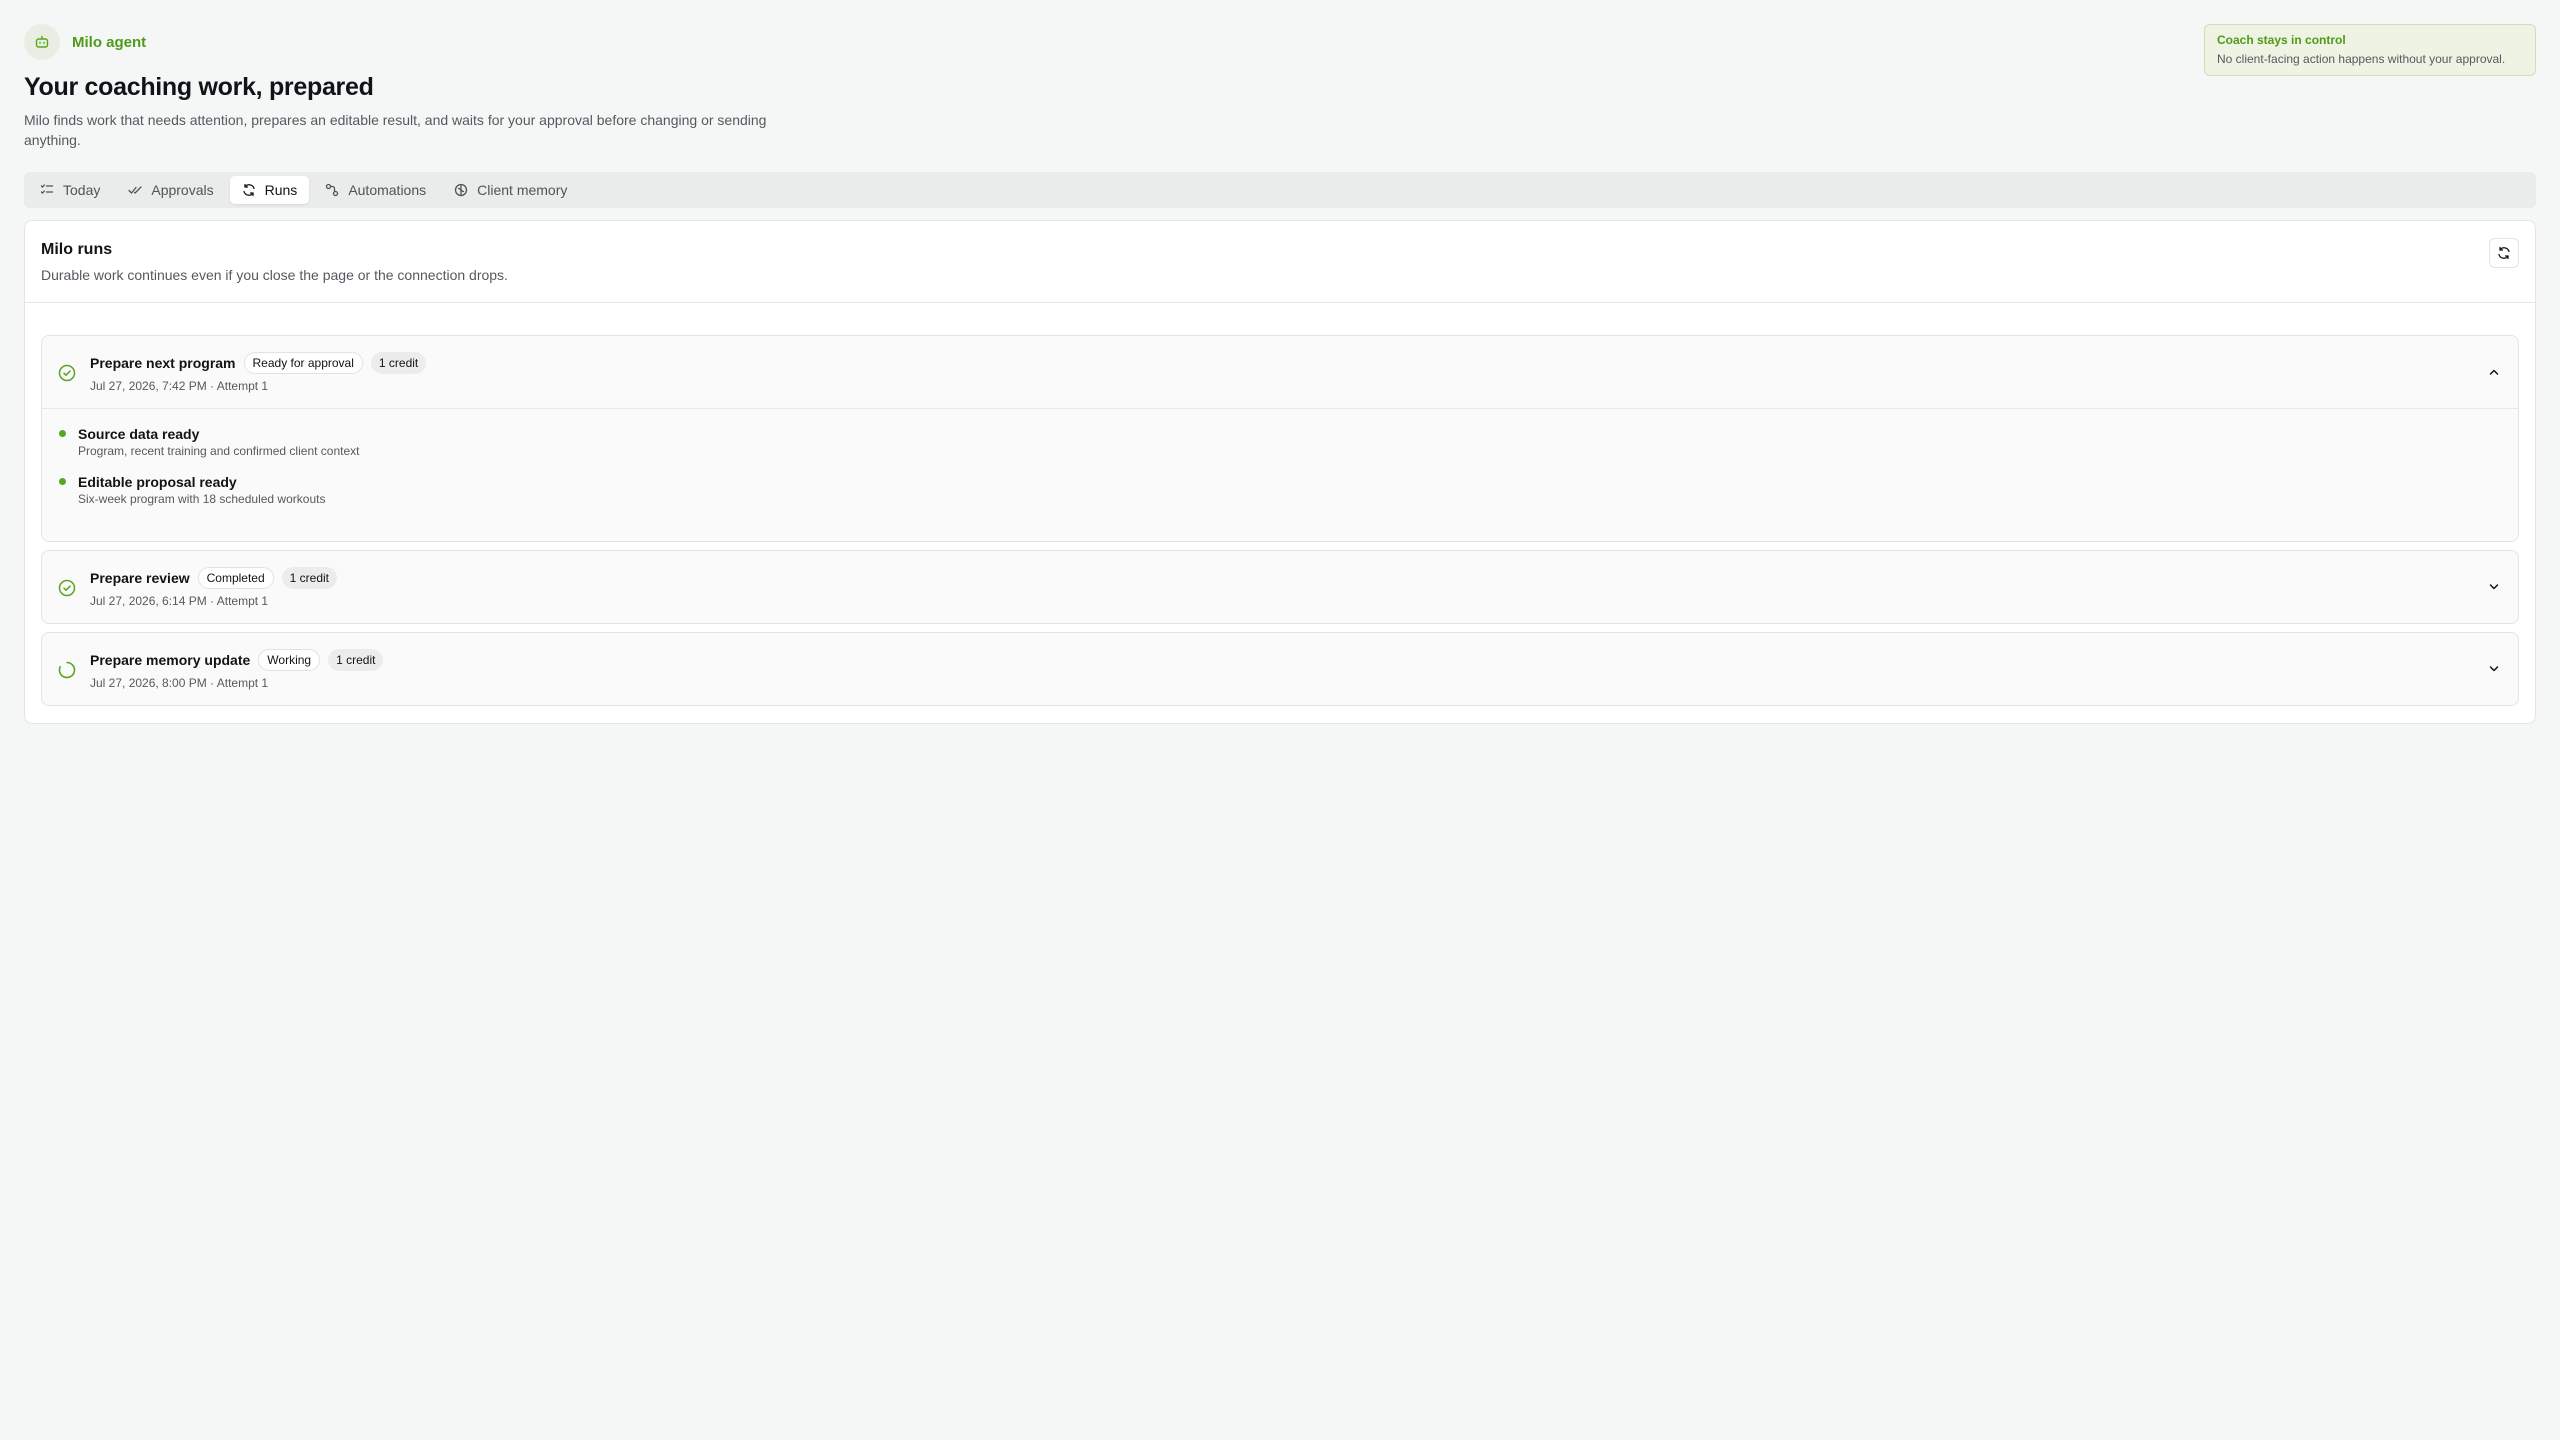 Image resolution: width=2560 pixels, height=1440 pixels. I want to click on run-name: Prepare review, so click(140, 578).